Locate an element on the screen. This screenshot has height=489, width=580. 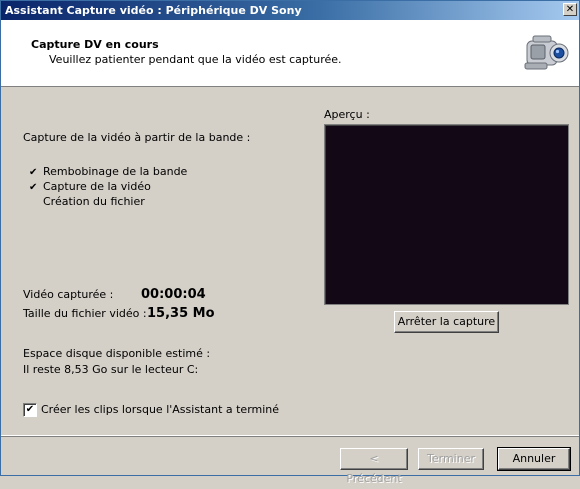
close-button: ✕ is located at coordinates (570, 9).